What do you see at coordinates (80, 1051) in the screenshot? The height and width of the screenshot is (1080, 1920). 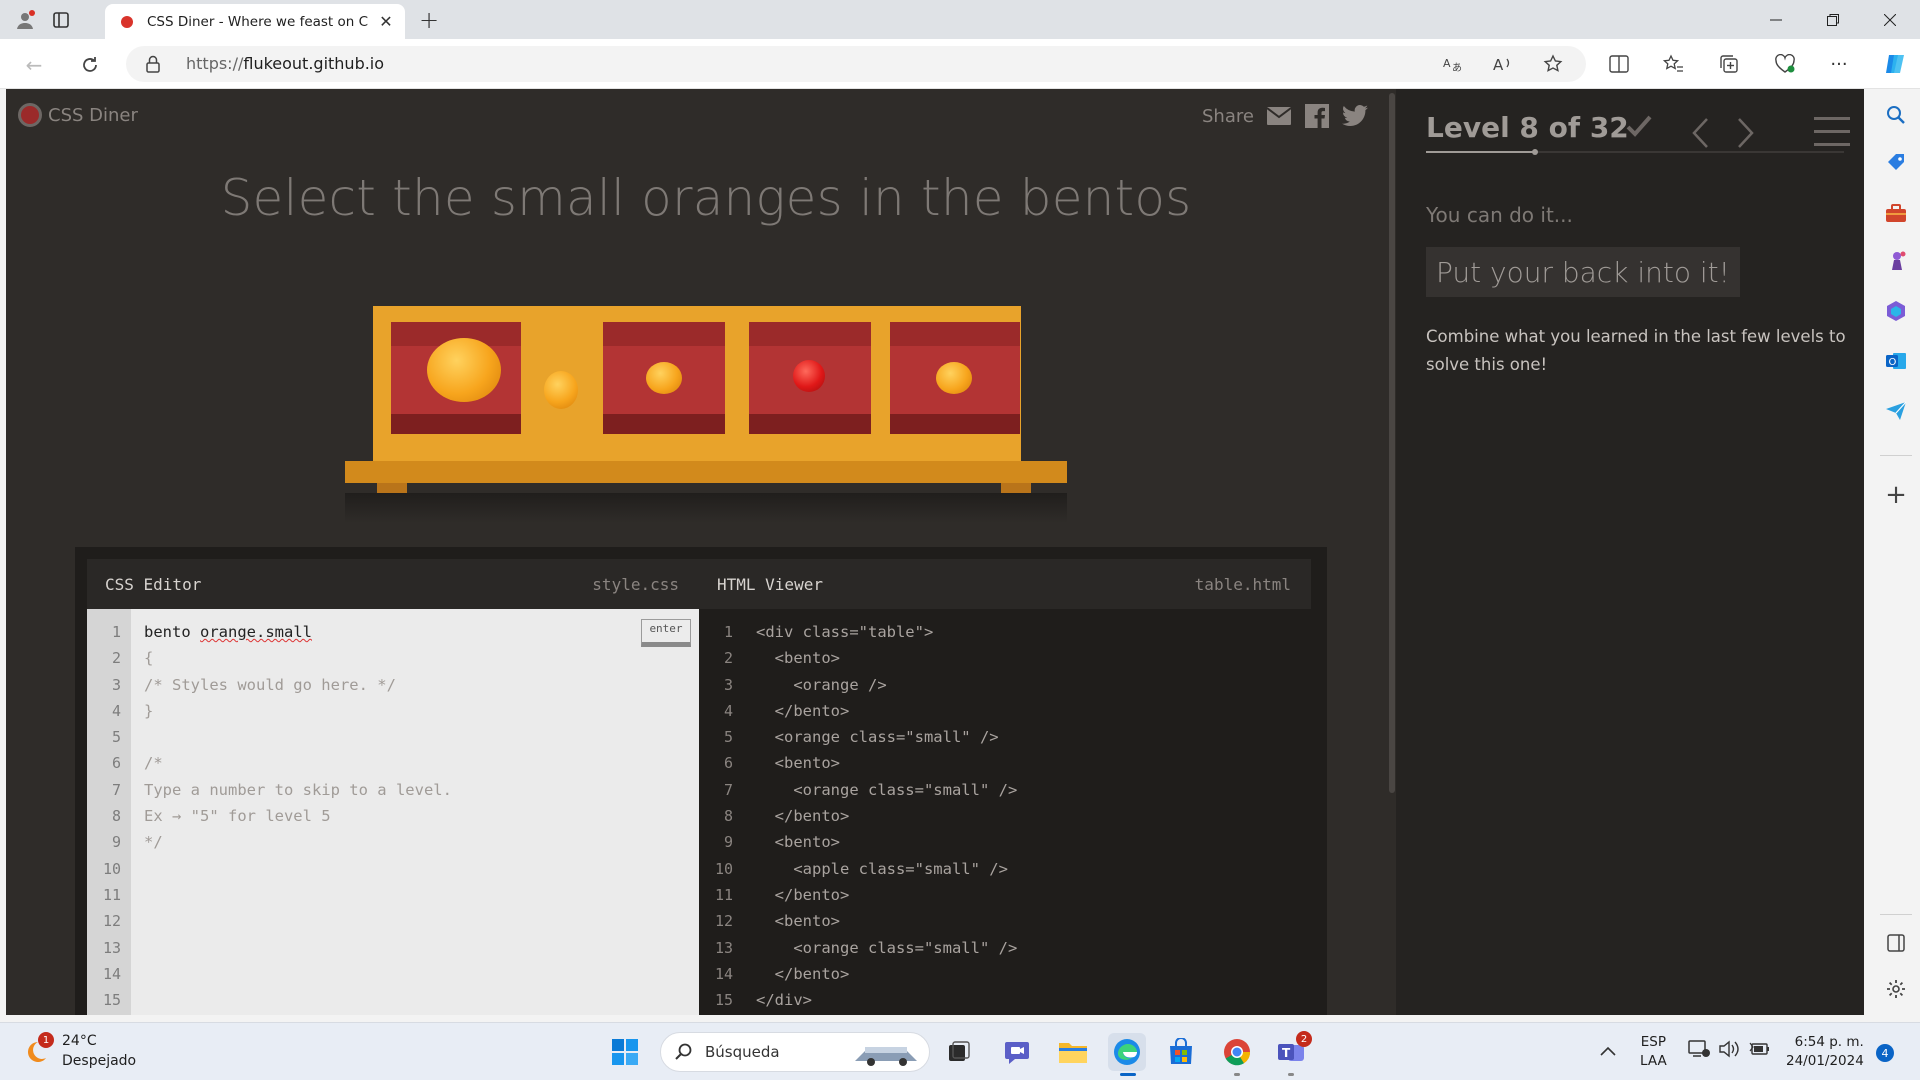 I see `weather-widget: 1 24°C Despejado` at bounding box center [80, 1051].